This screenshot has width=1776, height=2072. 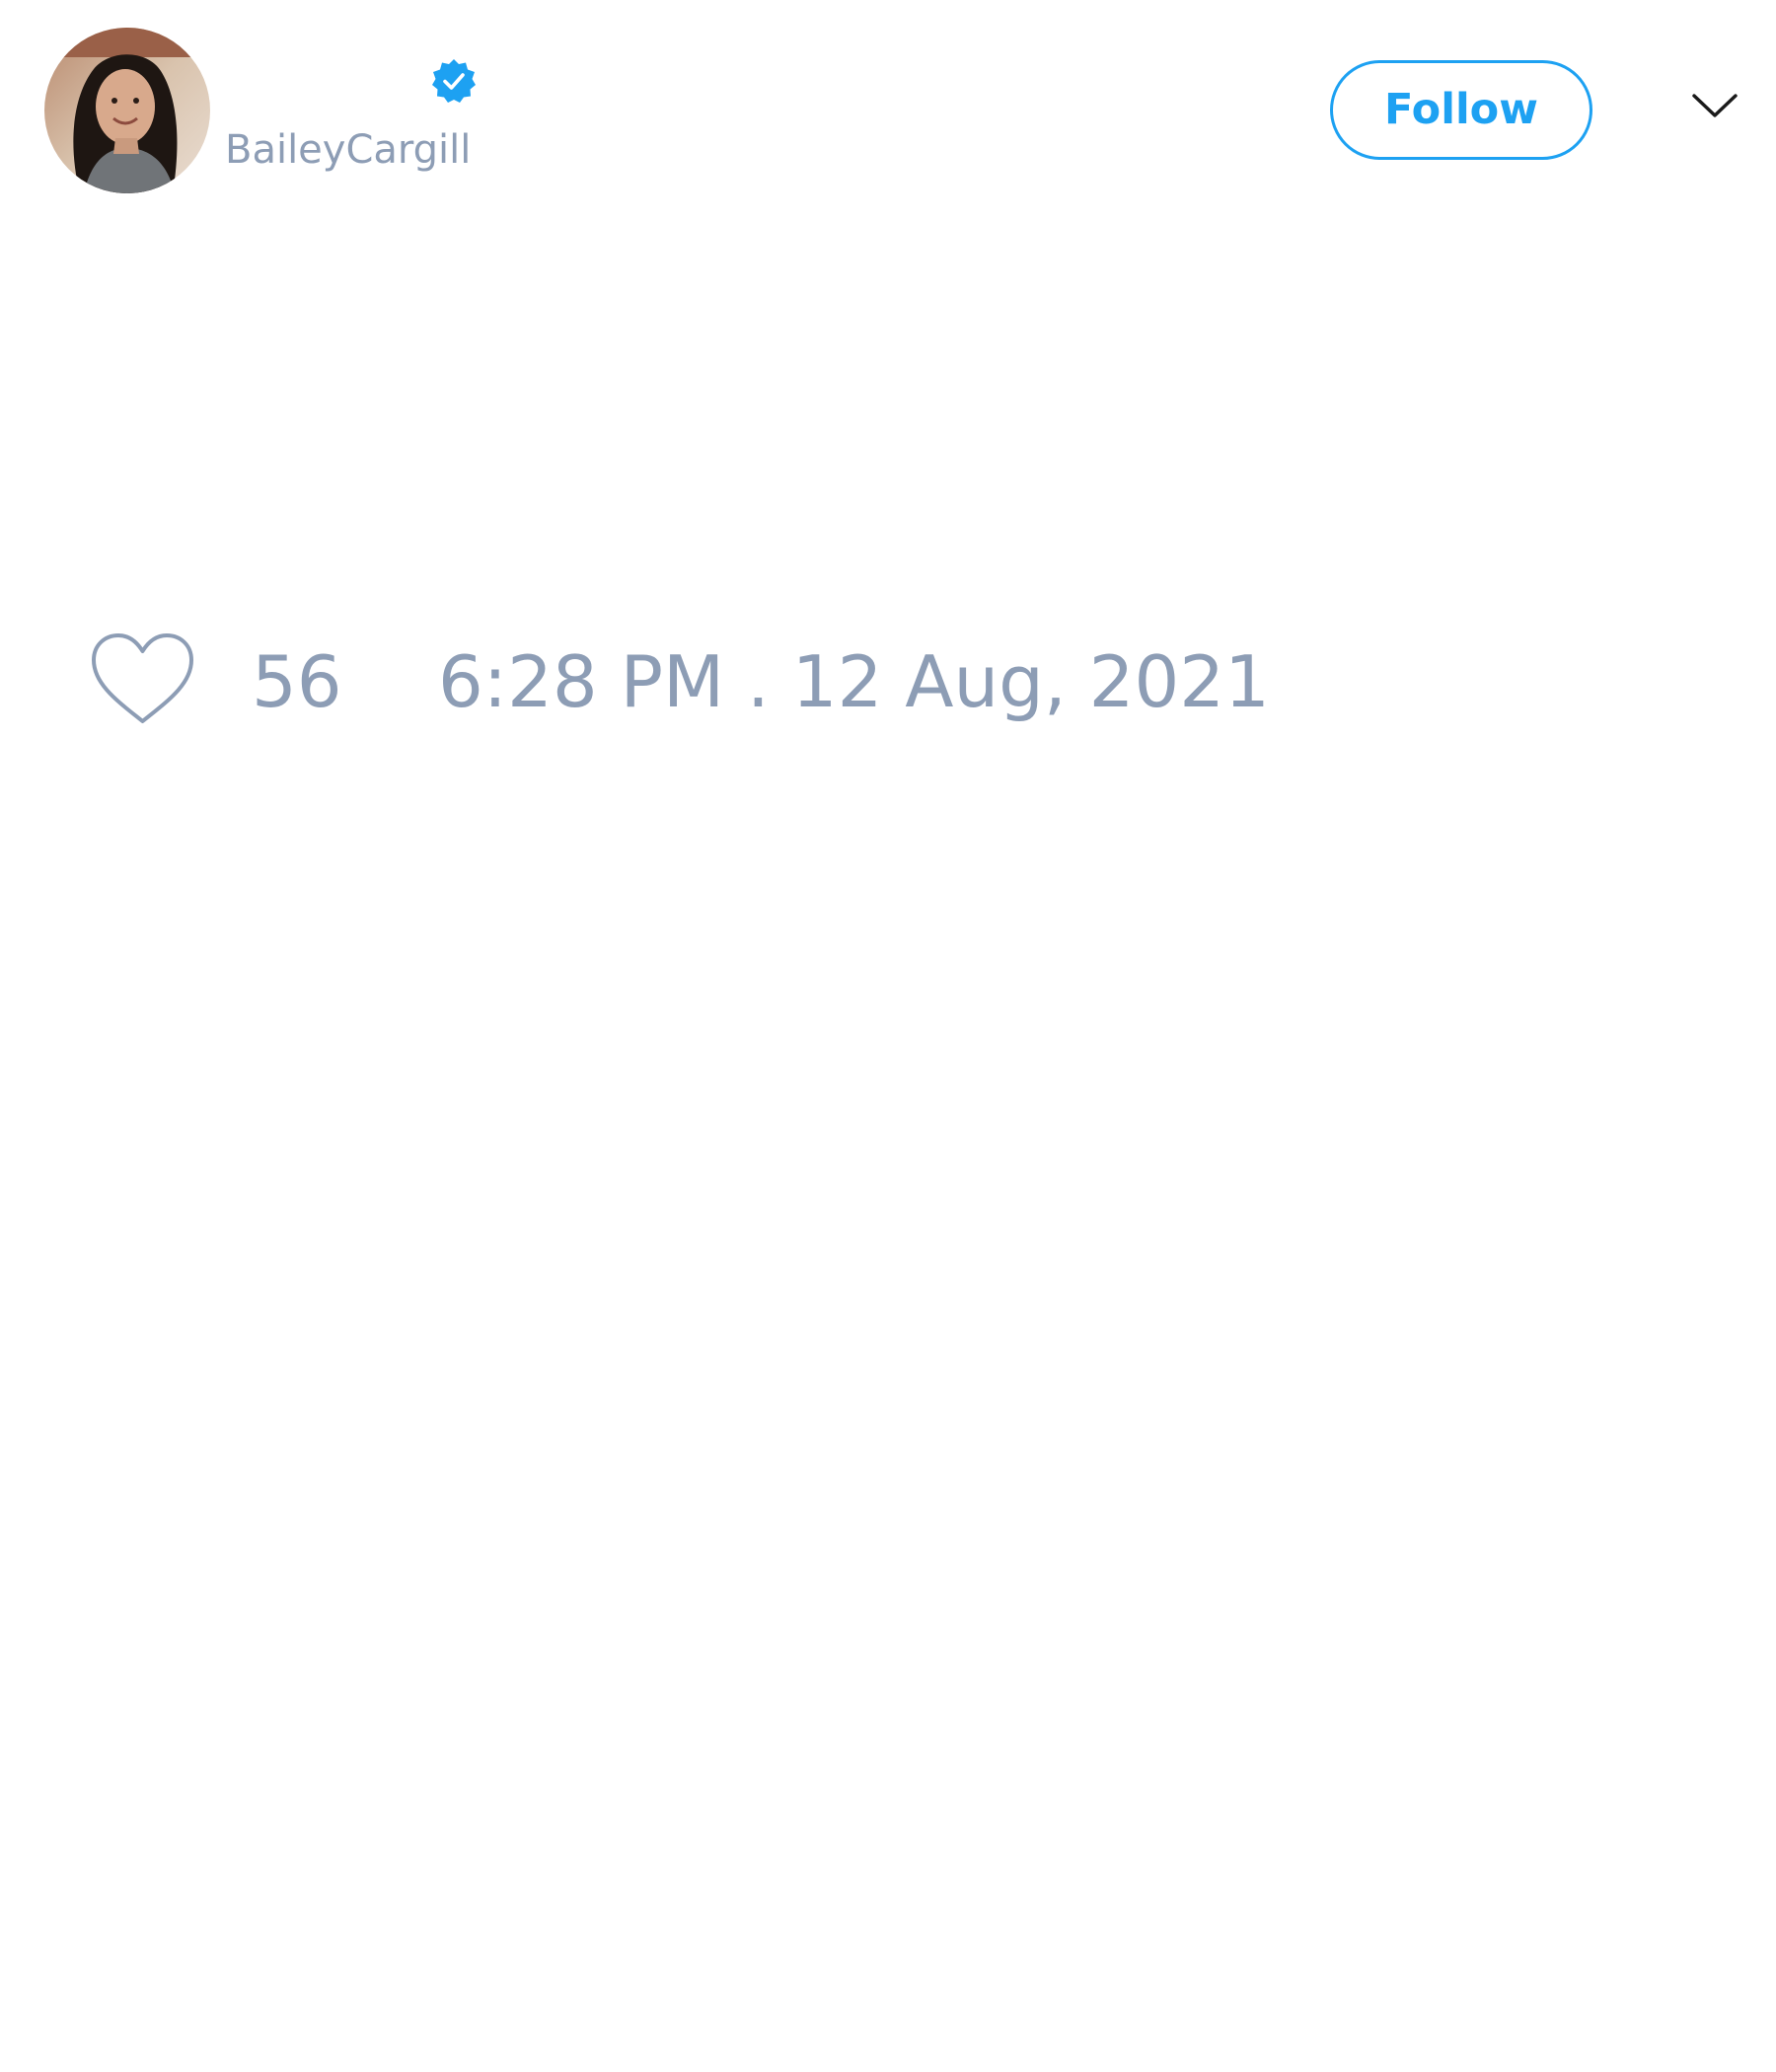 I want to click on avatar-photo, so click(x=127, y=111).